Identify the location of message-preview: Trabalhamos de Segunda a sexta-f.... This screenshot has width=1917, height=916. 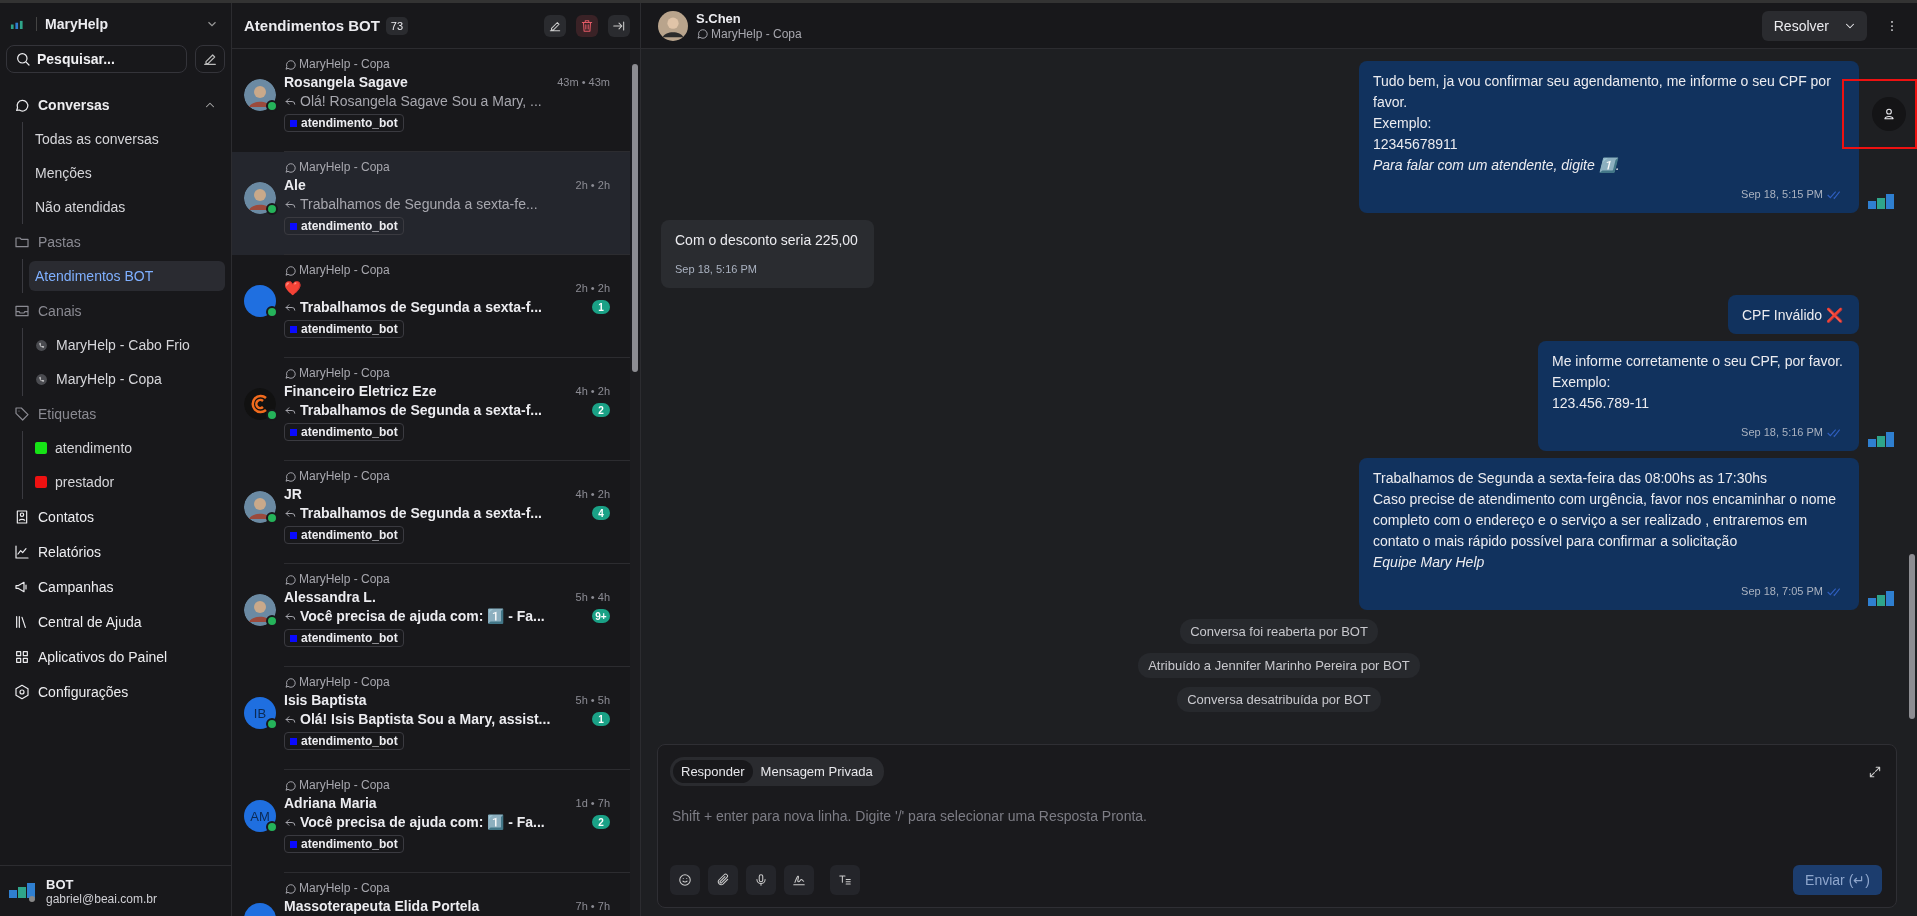
(421, 513).